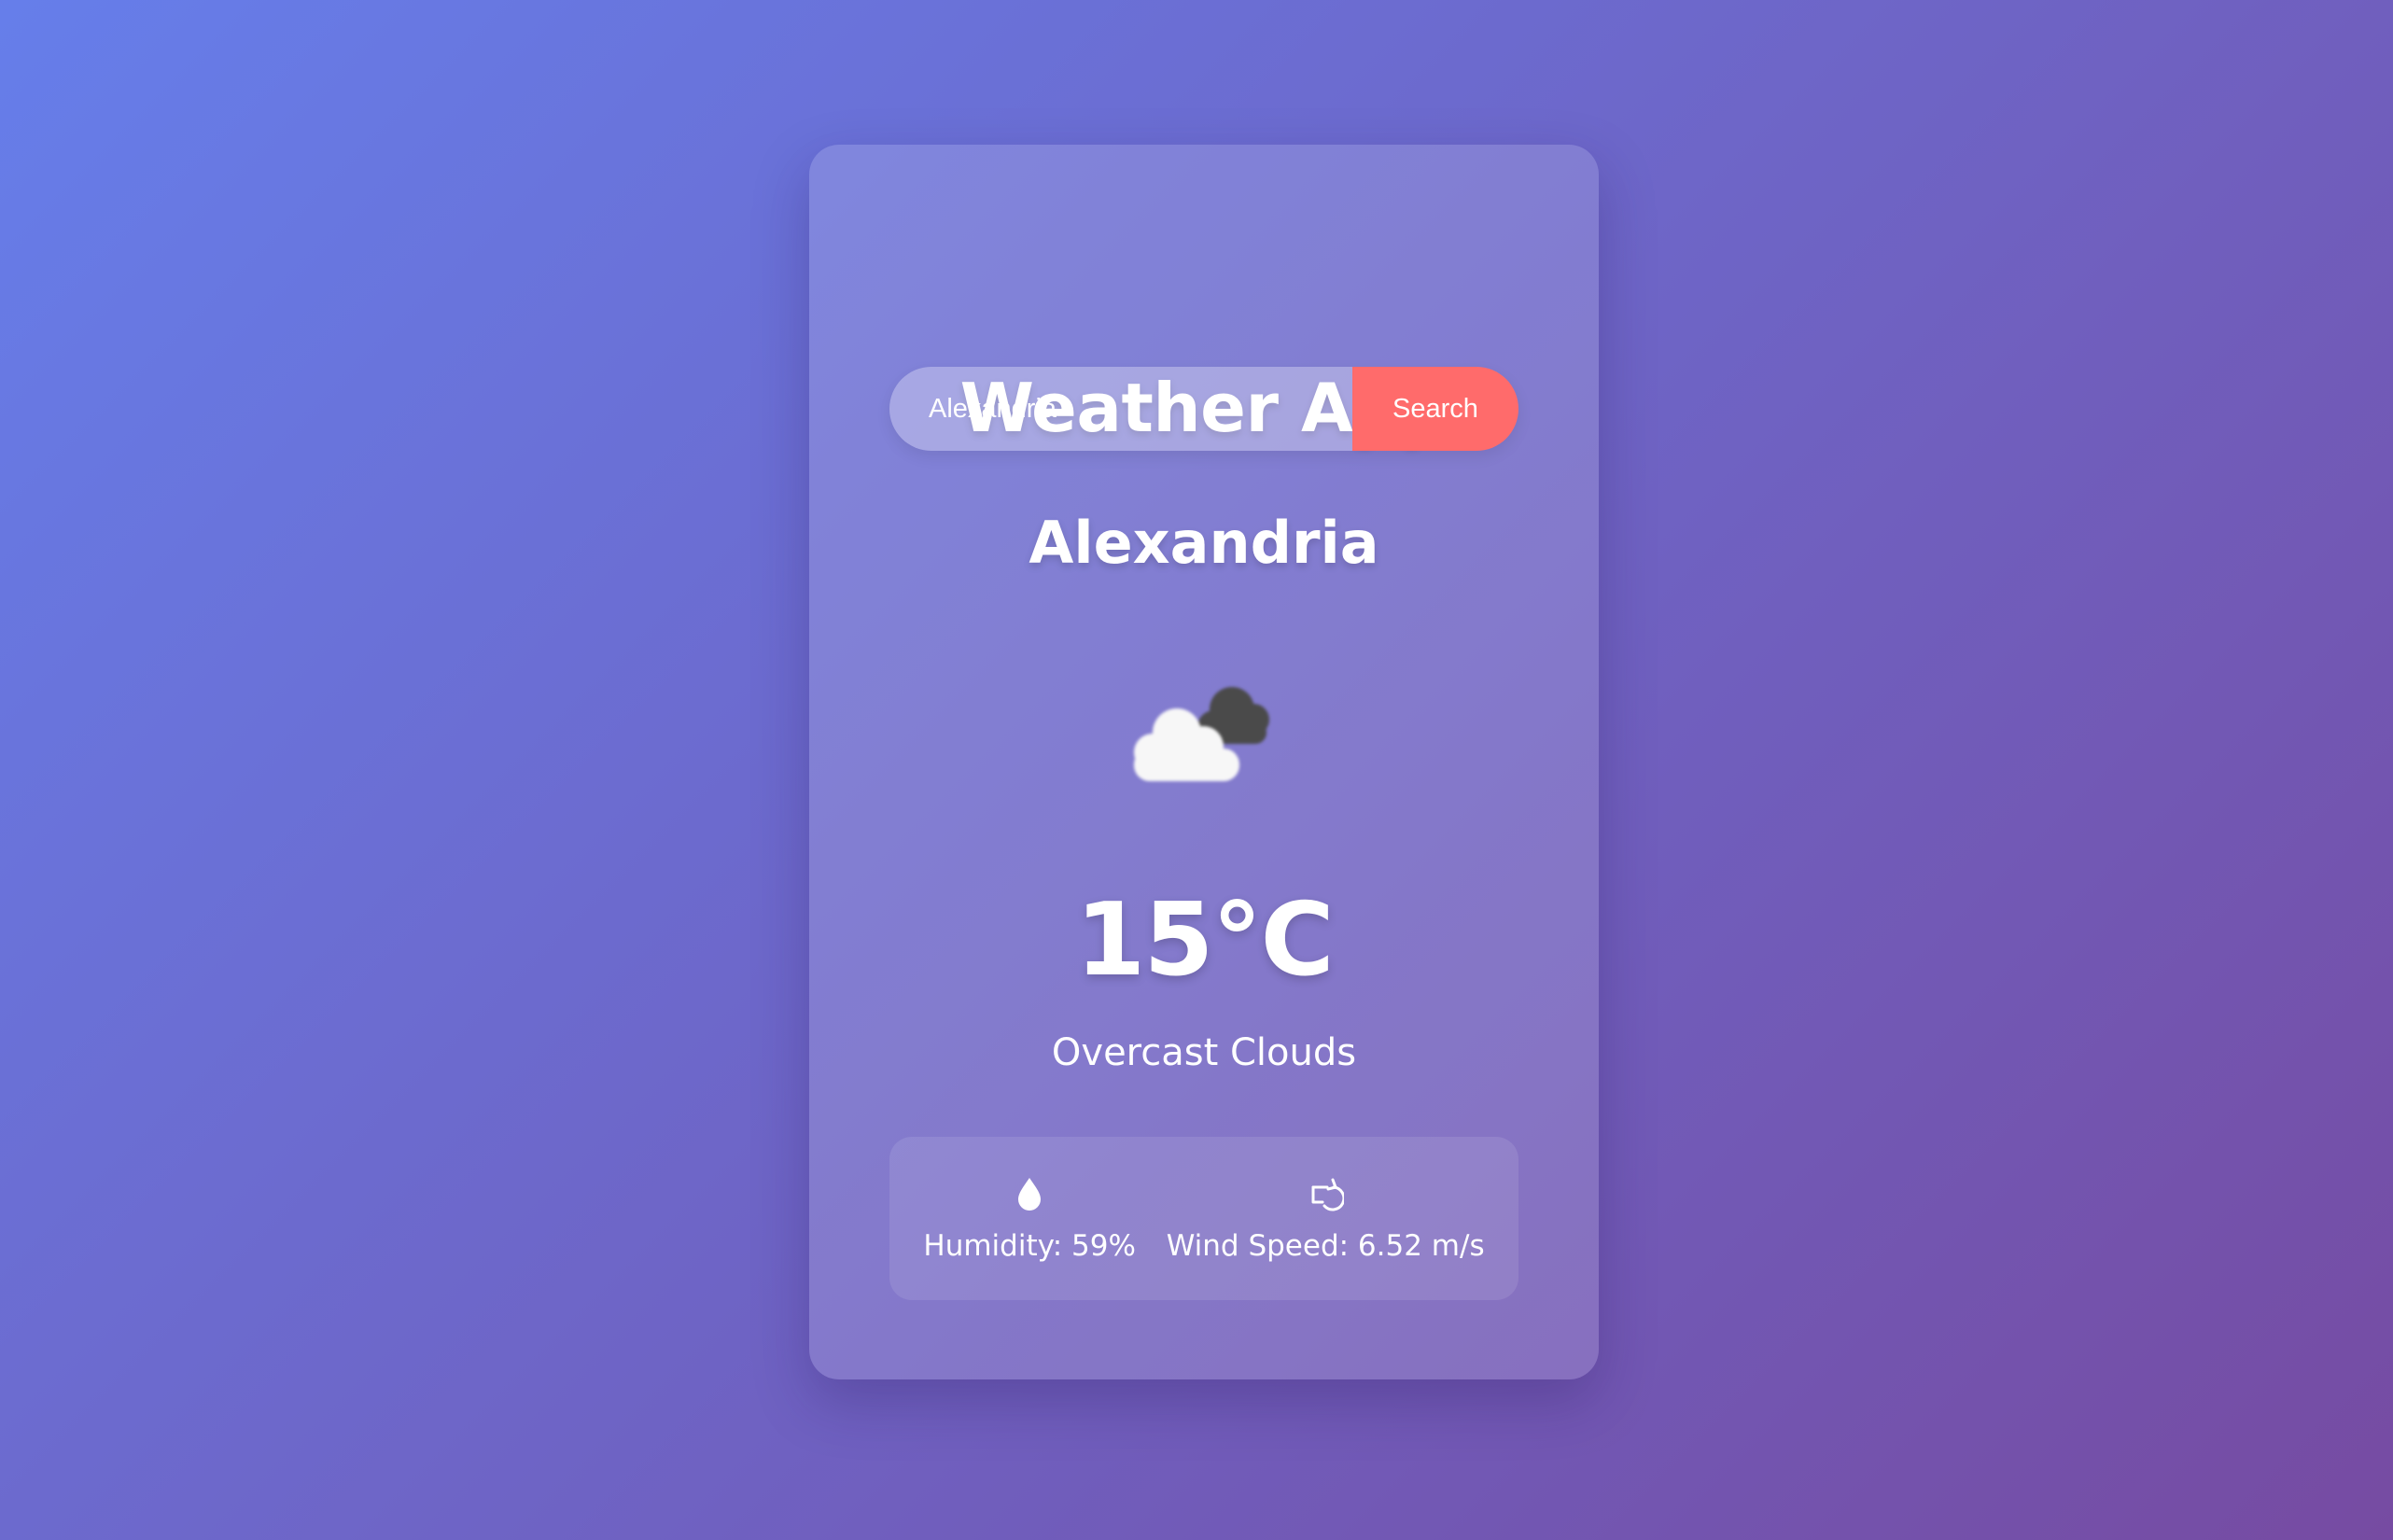 This screenshot has width=2393, height=1540. Describe the element at coordinates (1204, 1052) in the screenshot. I see `weather-description: Overcast Clouds` at that location.